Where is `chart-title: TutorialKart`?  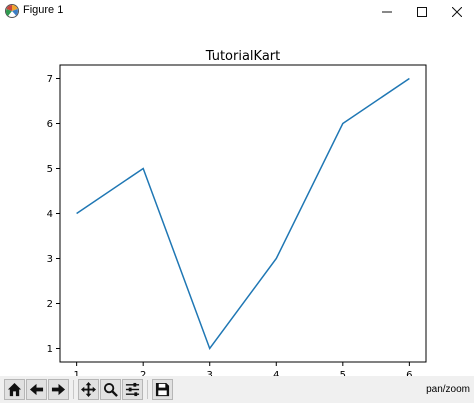
chart-title: TutorialKart is located at coordinates (243, 56).